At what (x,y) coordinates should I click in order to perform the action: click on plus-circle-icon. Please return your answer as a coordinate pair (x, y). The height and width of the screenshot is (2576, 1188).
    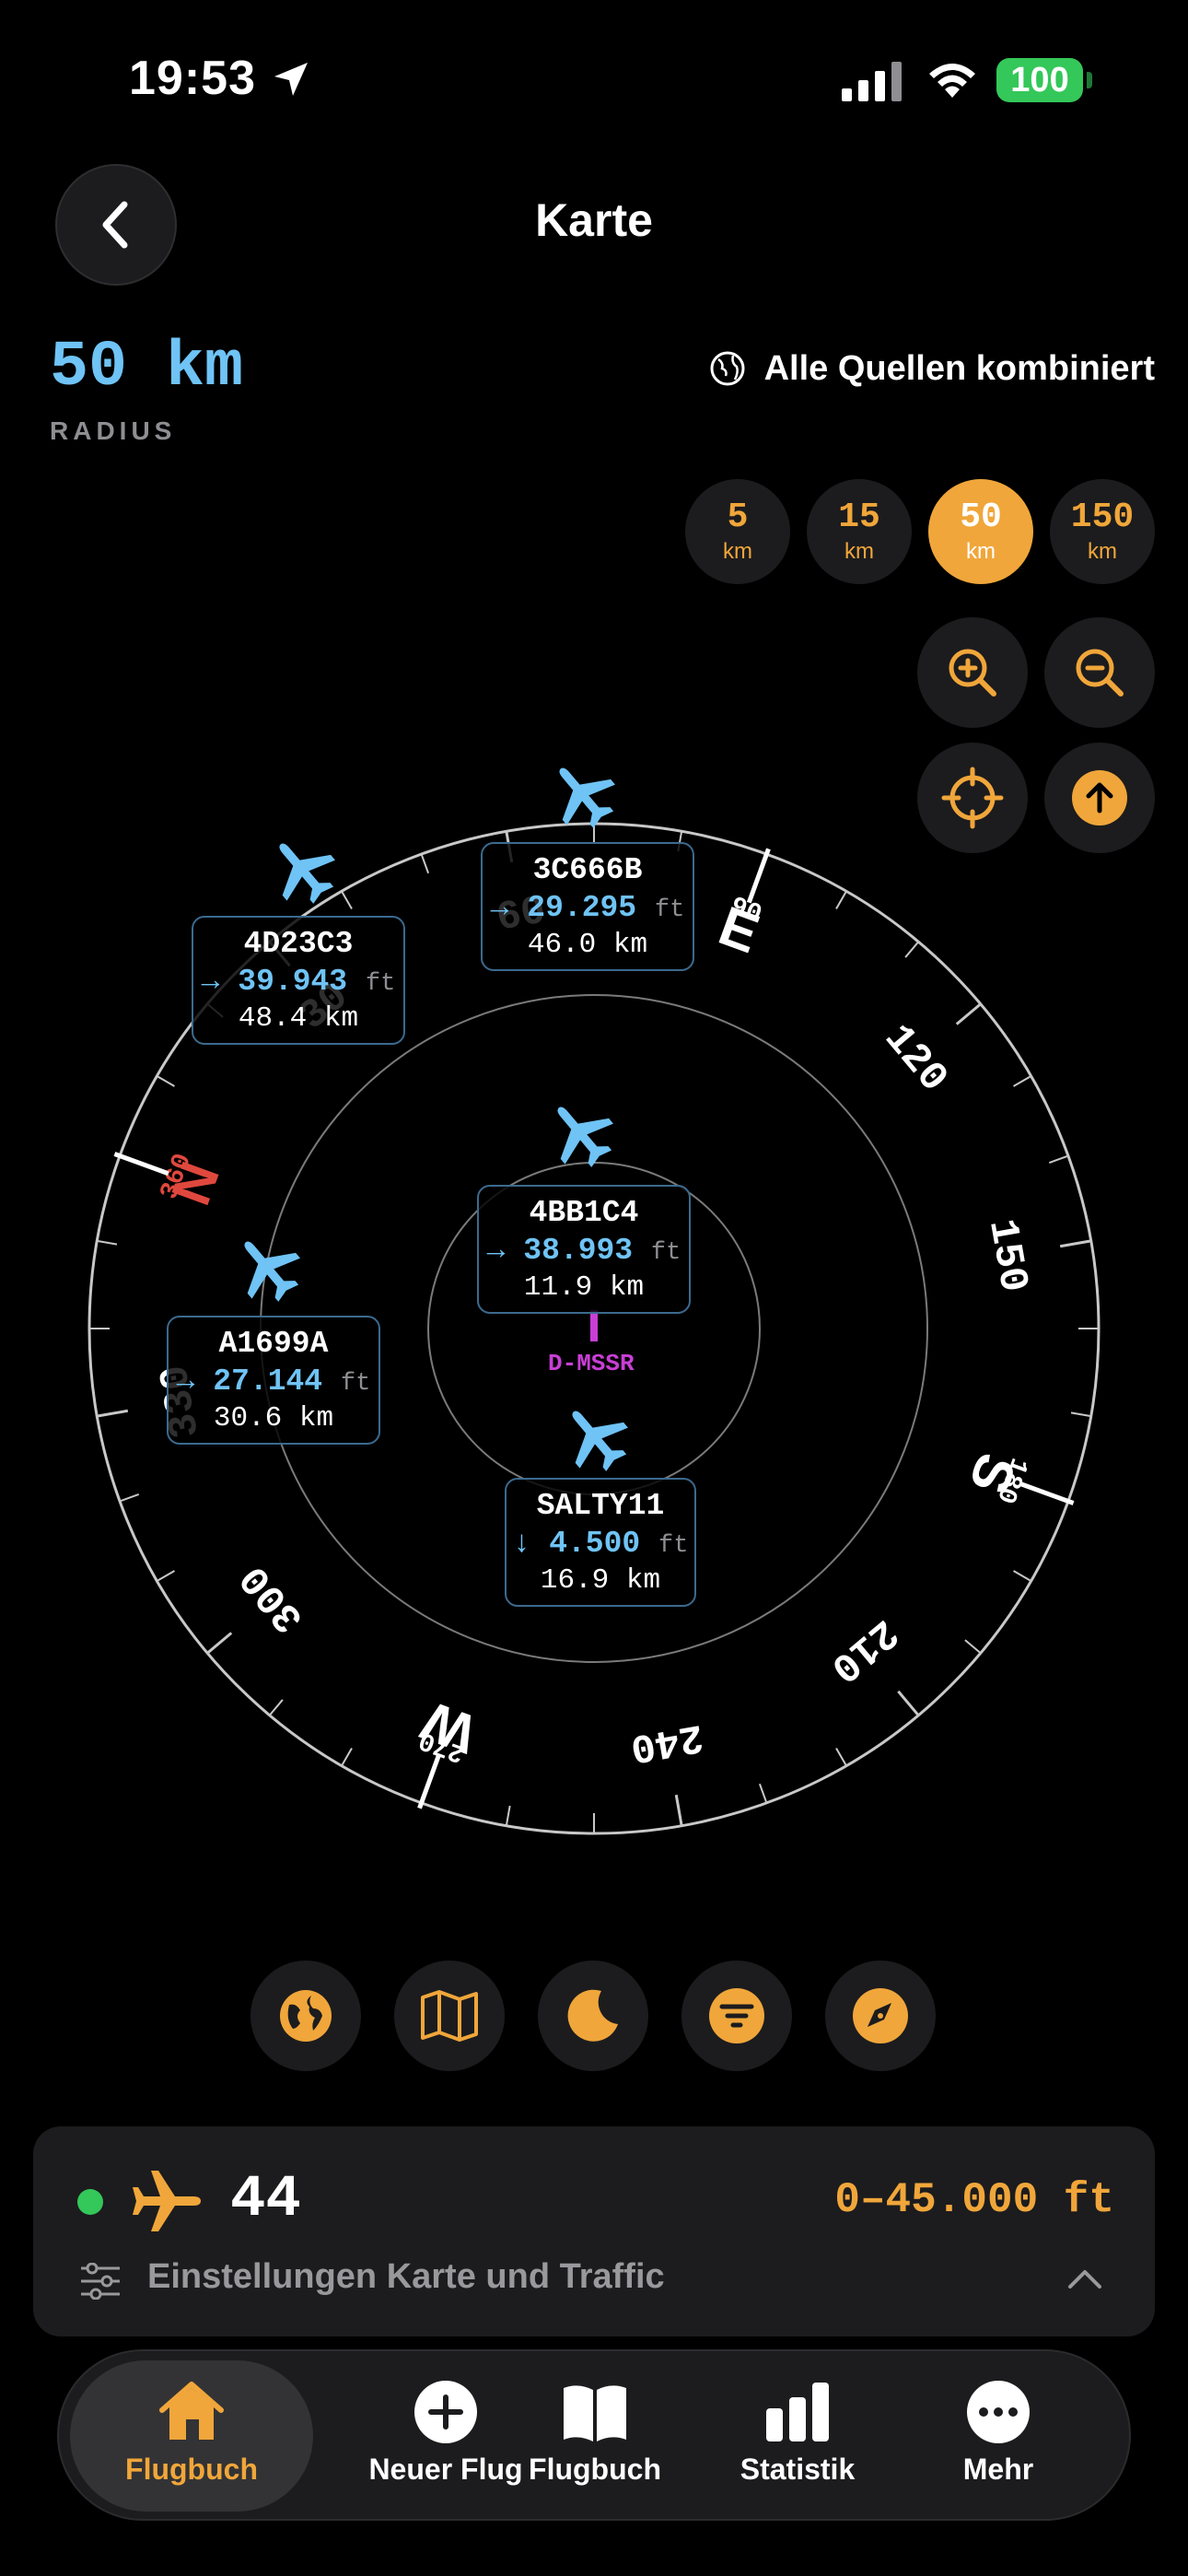
    Looking at the image, I should click on (445, 2412).